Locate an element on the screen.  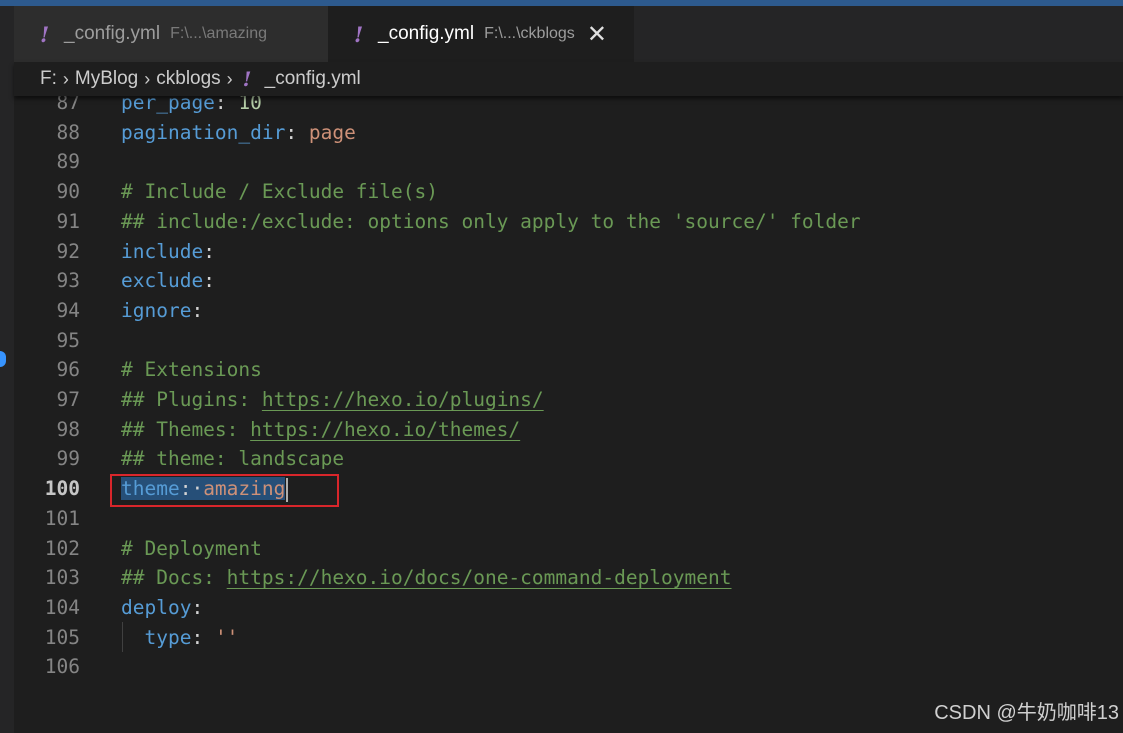
code-token: # Deployment is located at coordinates (191, 548).